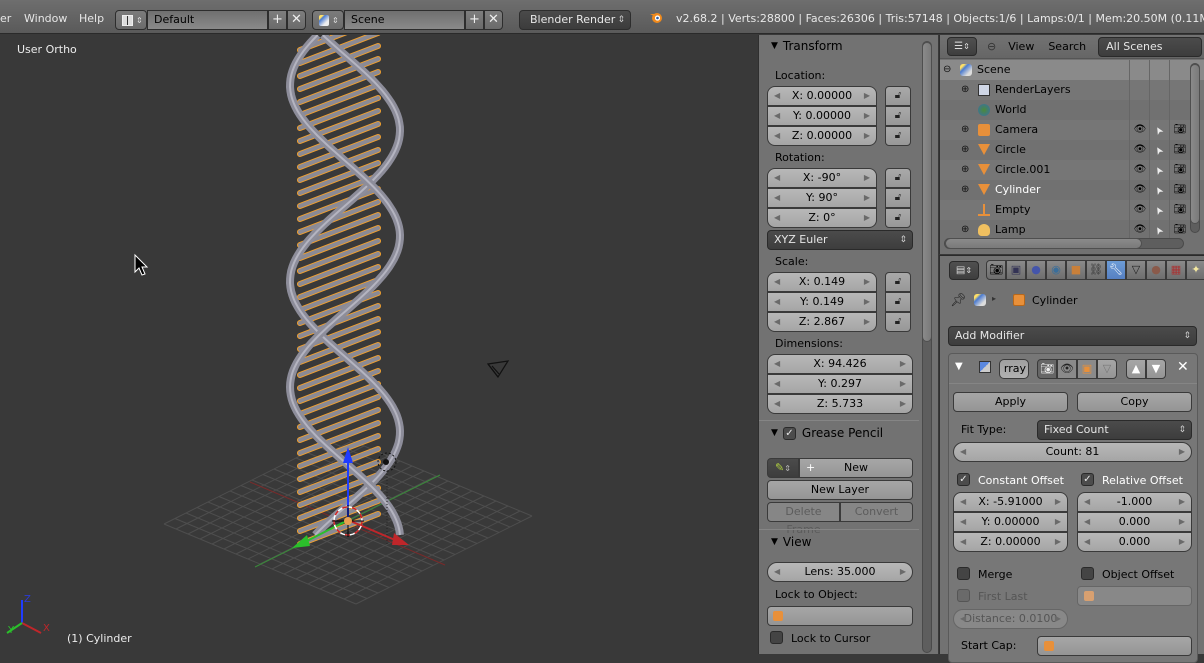 Image resolution: width=1204 pixels, height=663 pixels. What do you see at coordinates (996, 270) in the screenshot?
I see `tab-render: 📷︎` at bounding box center [996, 270].